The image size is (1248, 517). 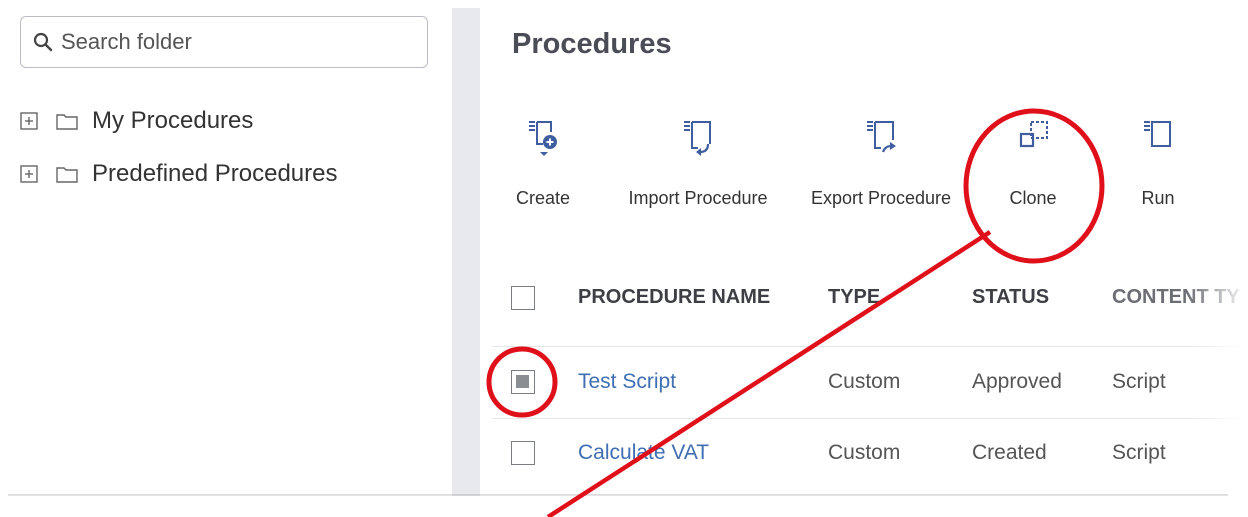 What do you see at coordinates (624, 506) in the screenshot?
I see `bottom-margin` at bounding box center [624, 506].